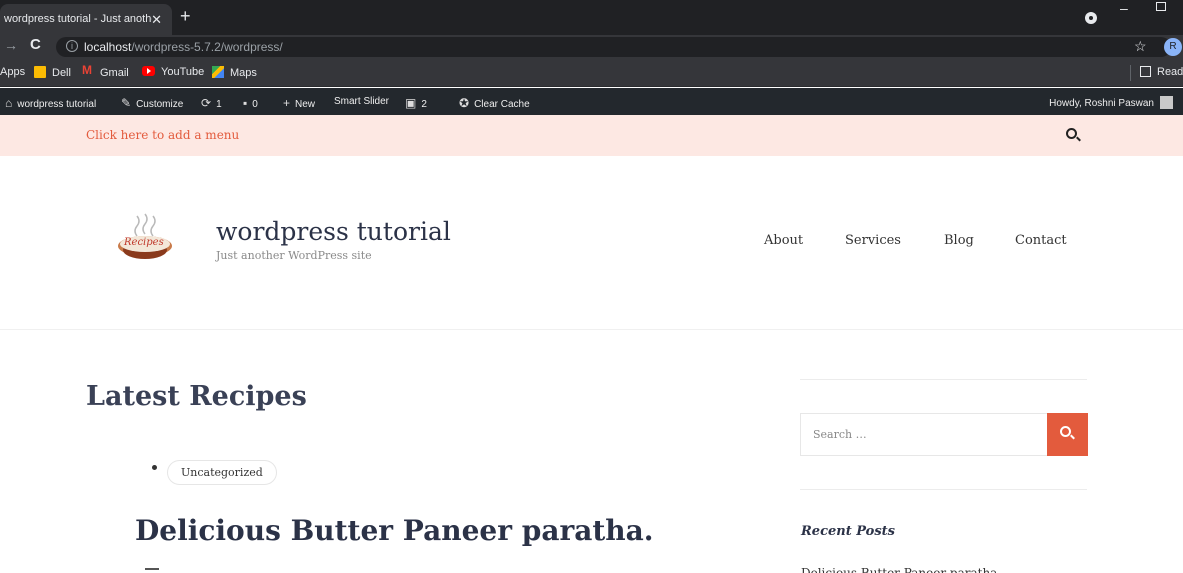  What do you see at coordinates (1091, 18) in the screenshot?
I see `chrome-media-icon` at bounding box center [1091, 18].